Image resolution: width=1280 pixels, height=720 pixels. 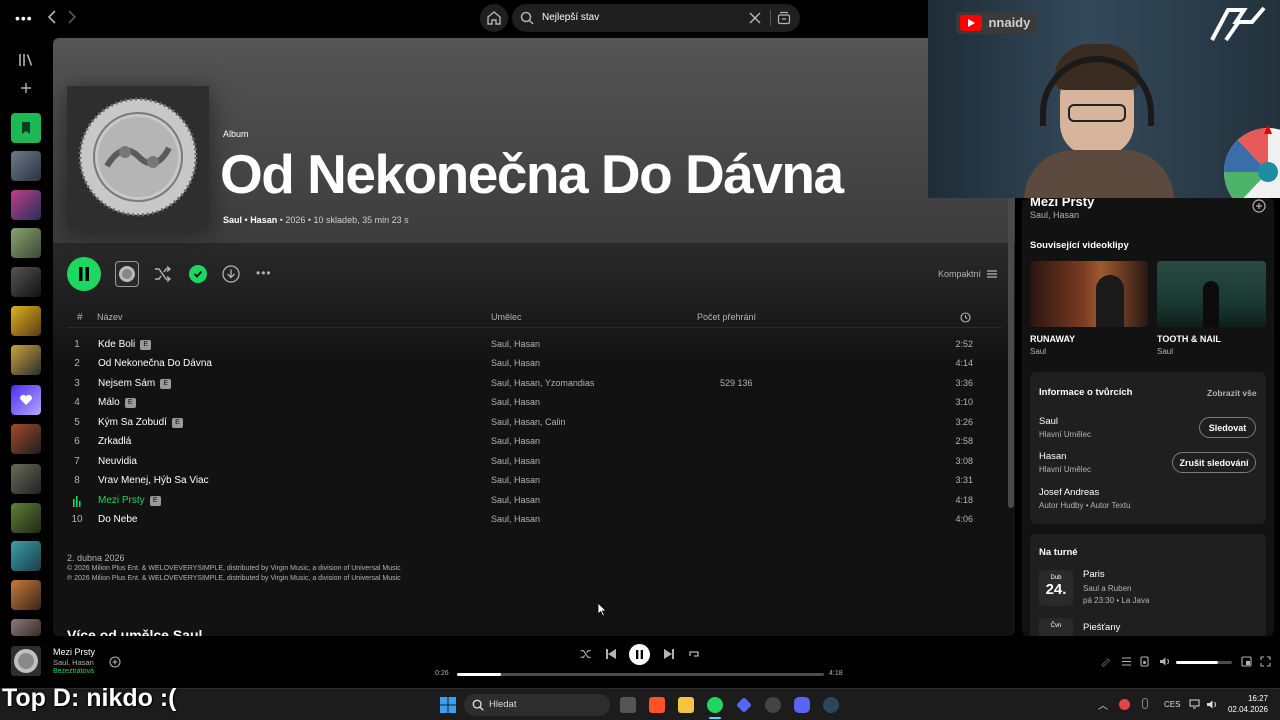 What do you see at coordinates (1265, 661) in the screenshot?
I see `fullscreen-icon` at bounding box center [1265, 661].